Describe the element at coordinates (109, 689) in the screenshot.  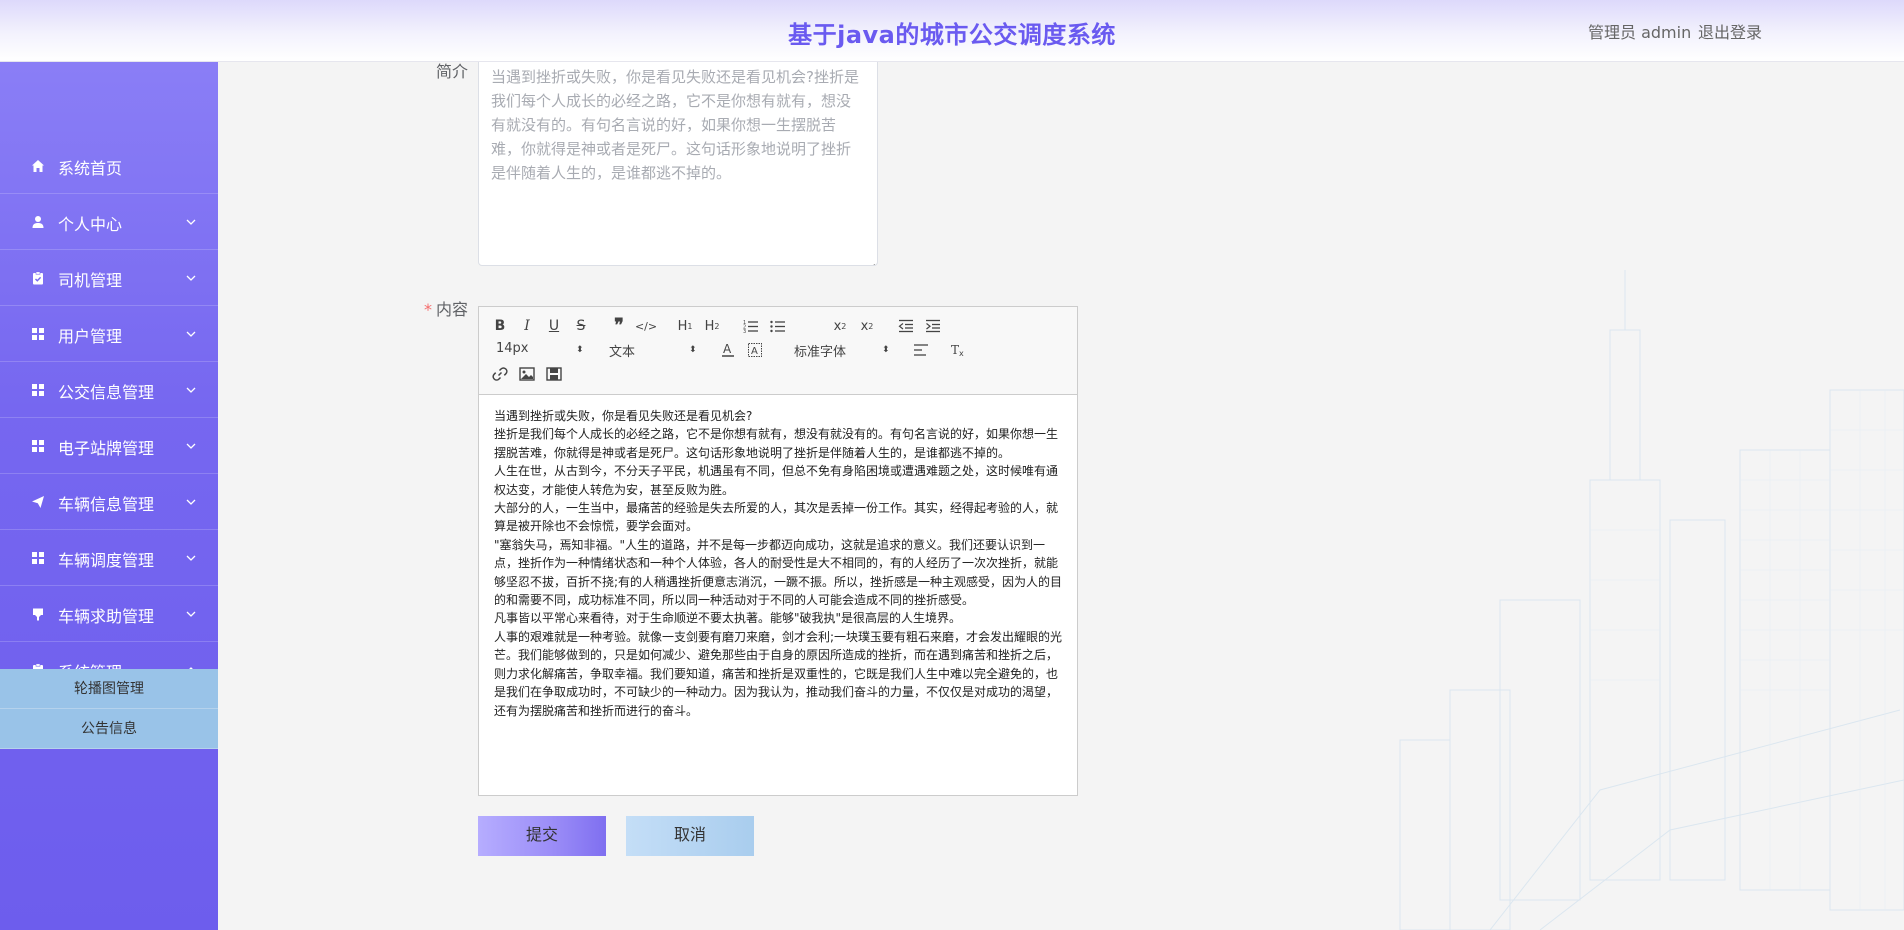
I see `submenu-carousel: 轮播图管理` at that location.